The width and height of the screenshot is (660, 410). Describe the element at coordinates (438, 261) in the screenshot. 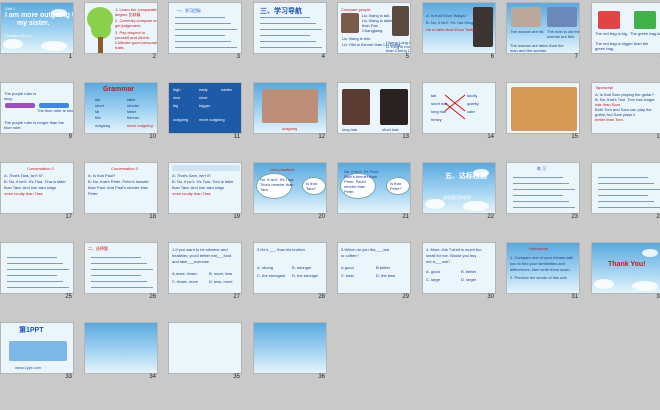

I see `slide-text: me a___one?` at that location.